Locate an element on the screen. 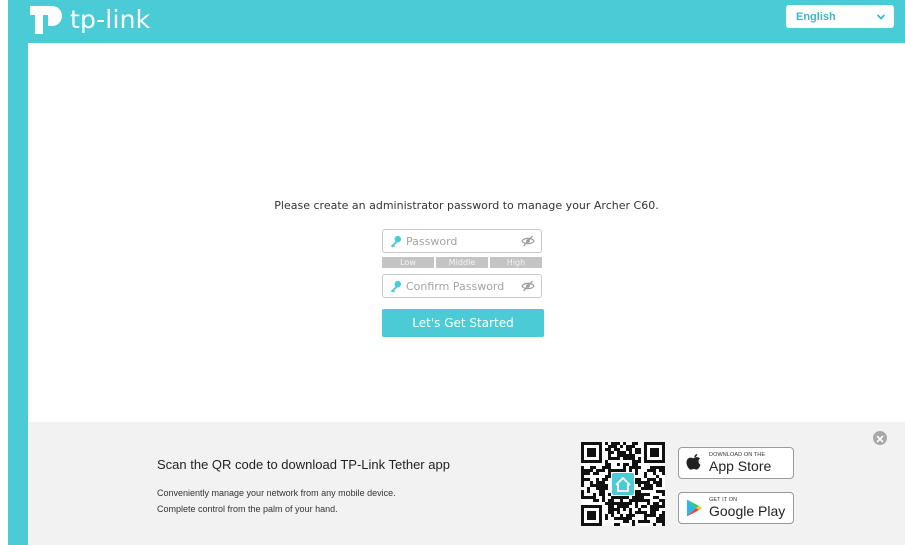 This screenshot has width=905, height=545. tp-link-logo: tp-link is located at coordinates (88, 19).